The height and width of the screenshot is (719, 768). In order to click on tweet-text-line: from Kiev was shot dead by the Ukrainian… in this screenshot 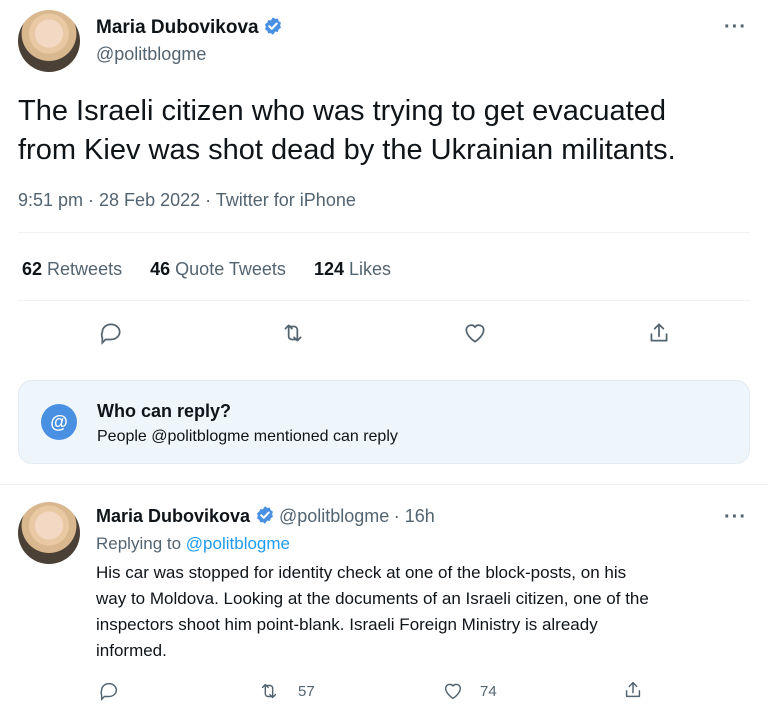, I will do `click(347, 150)`.